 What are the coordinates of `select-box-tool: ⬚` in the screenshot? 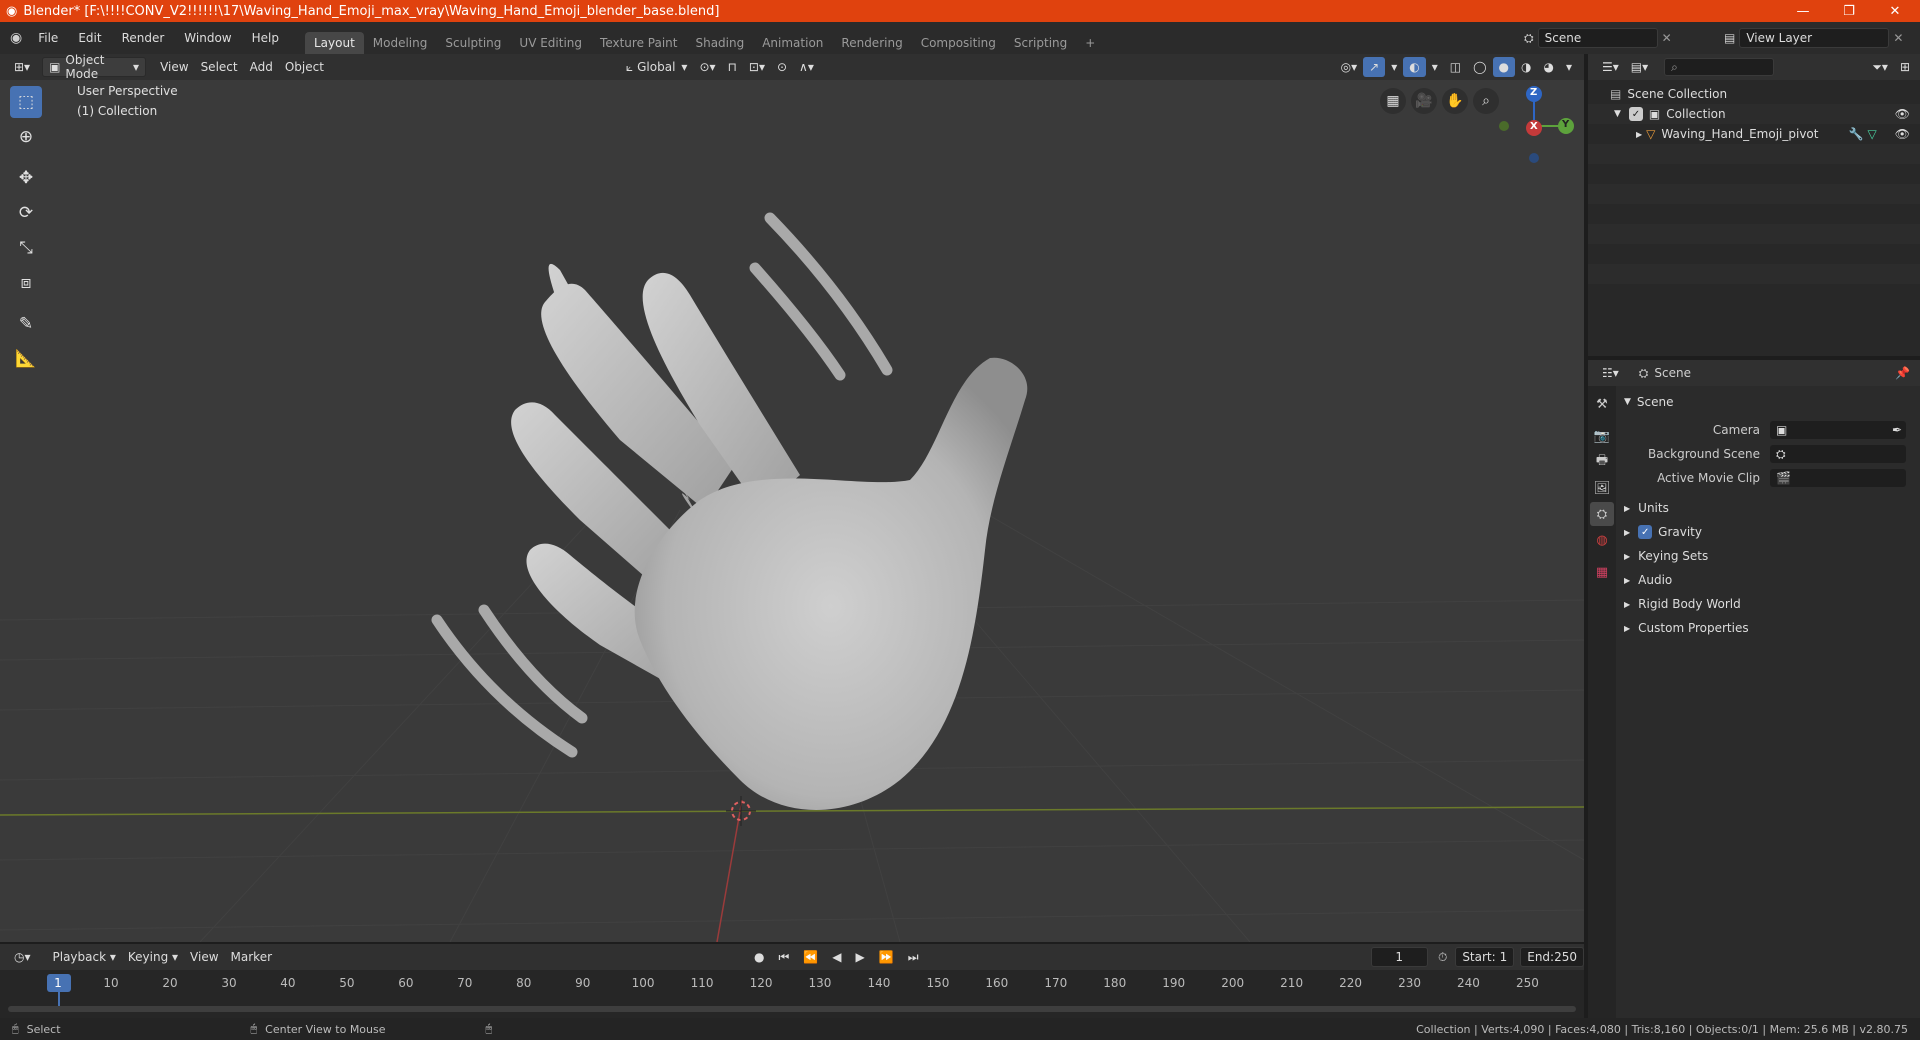 It's located at (26, 102).